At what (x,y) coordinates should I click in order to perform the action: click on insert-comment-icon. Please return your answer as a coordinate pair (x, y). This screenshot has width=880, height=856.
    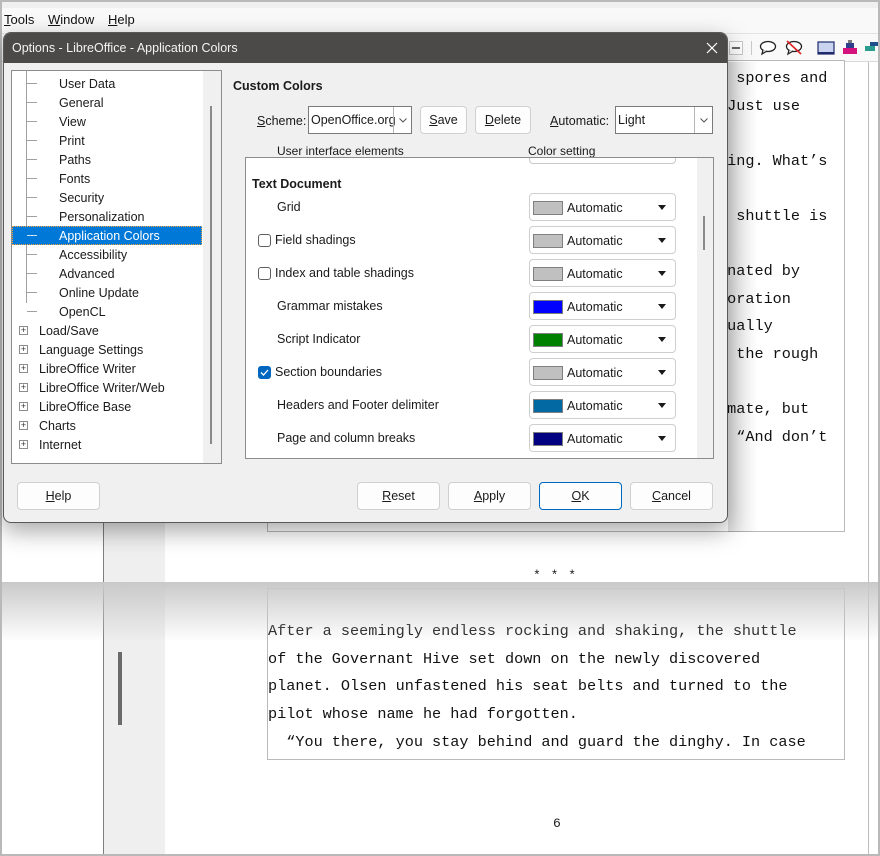
    Looking at the image, I should click on (768, 48).